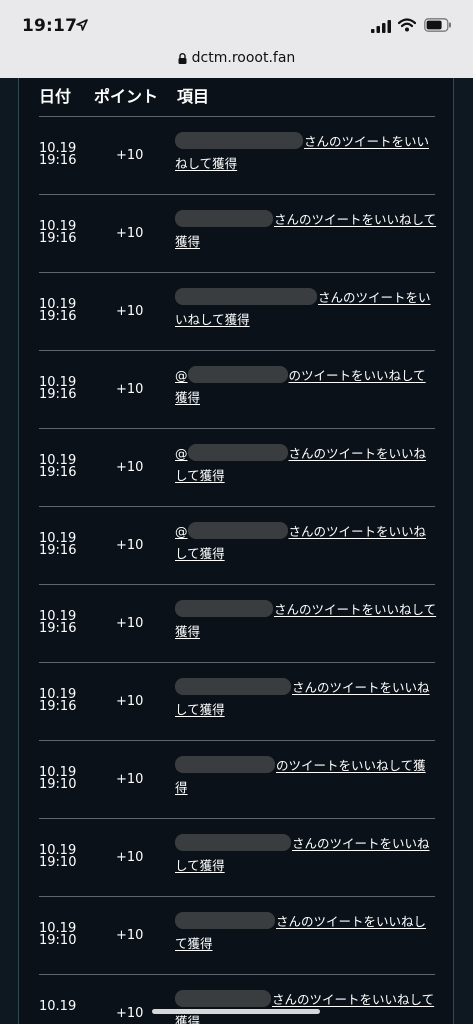 The width and height of the screenshot is (473, 1024). I want to click on battery-icon, so click(437, 25).